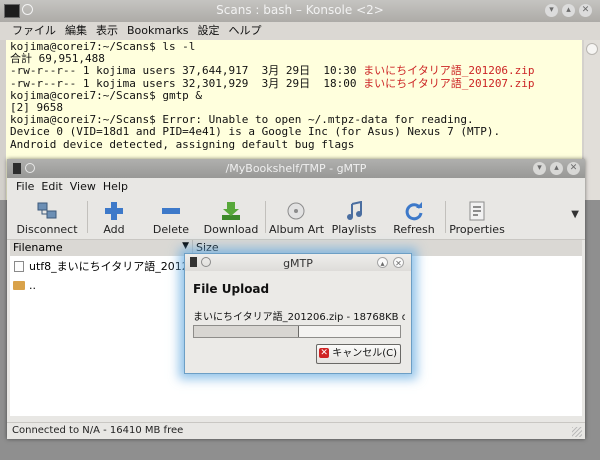  Describe the element at coordinates (83, 186) in the screenshot. I see `menu-view: View` at that location.